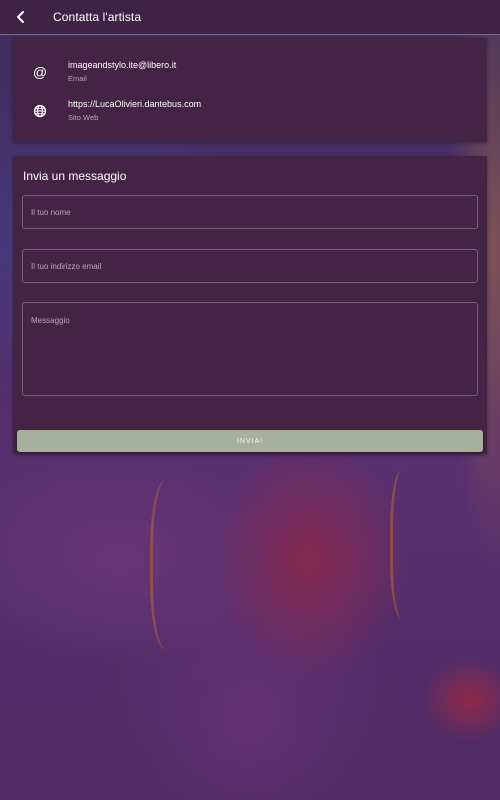 The height and width of the screenshot is (800, 500). I want to click on page-title: Contatta l'artista, so click(97, 17).